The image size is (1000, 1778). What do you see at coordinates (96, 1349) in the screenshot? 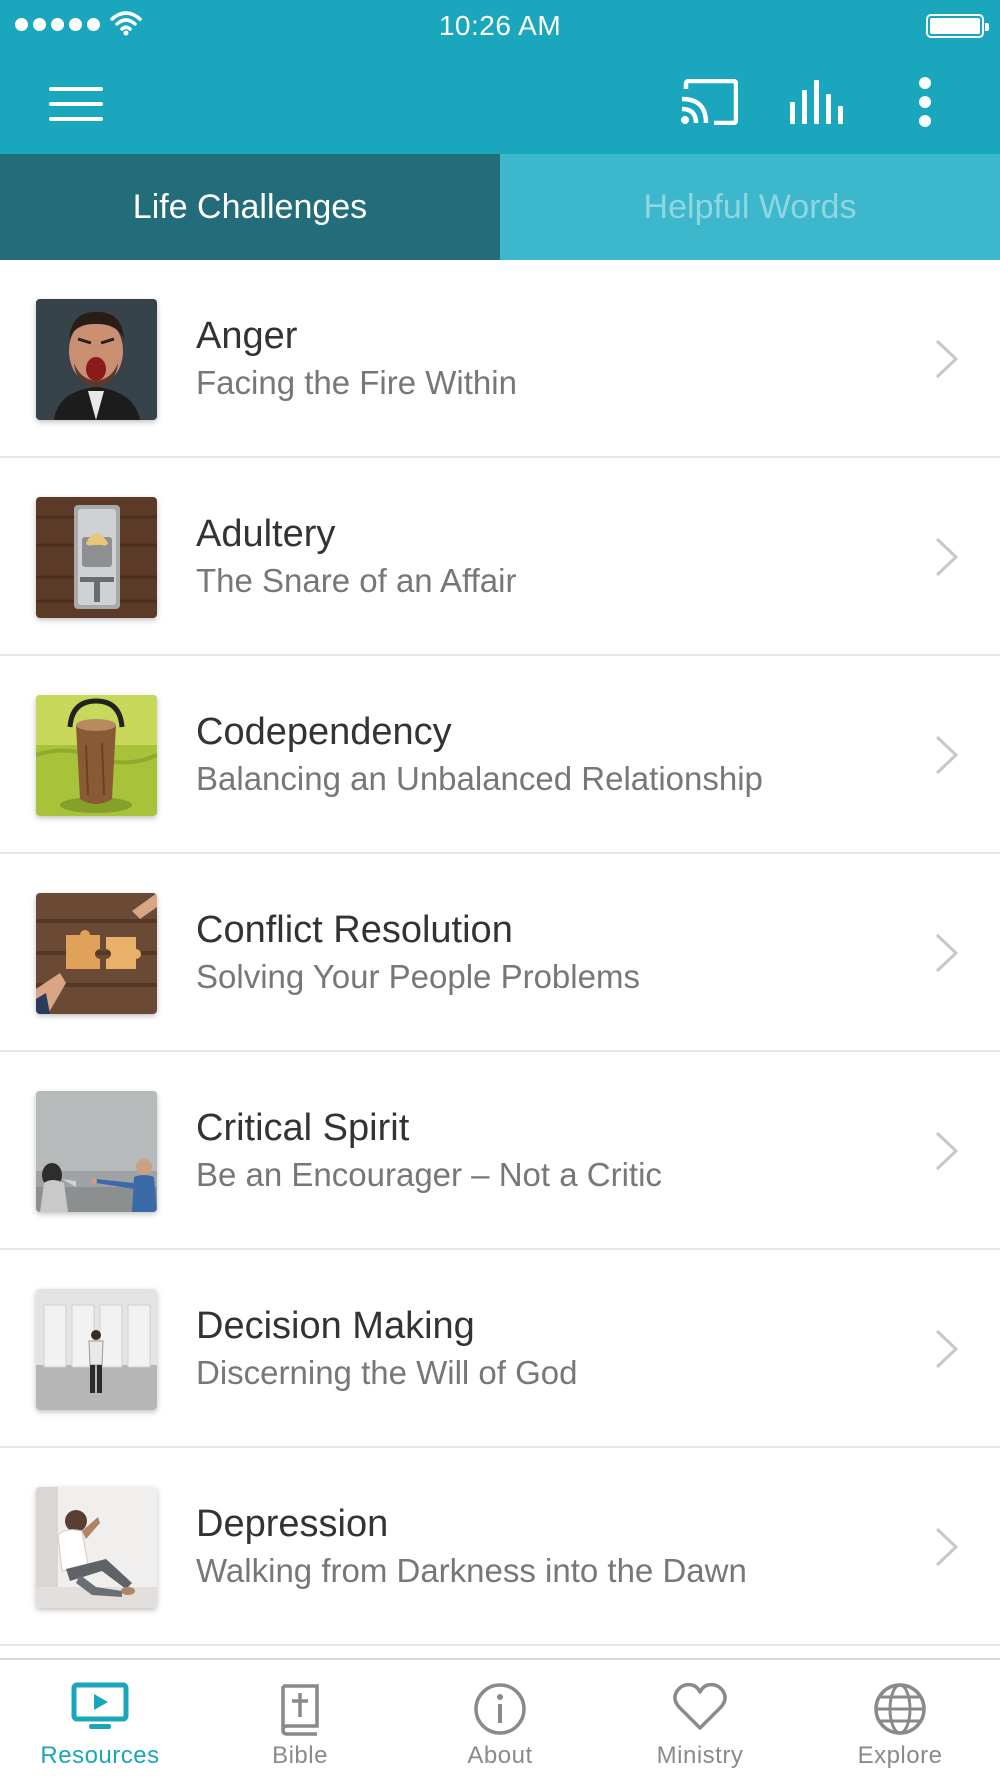
I see `man-facing-doors-photo` at bounding box center [96, 1349].